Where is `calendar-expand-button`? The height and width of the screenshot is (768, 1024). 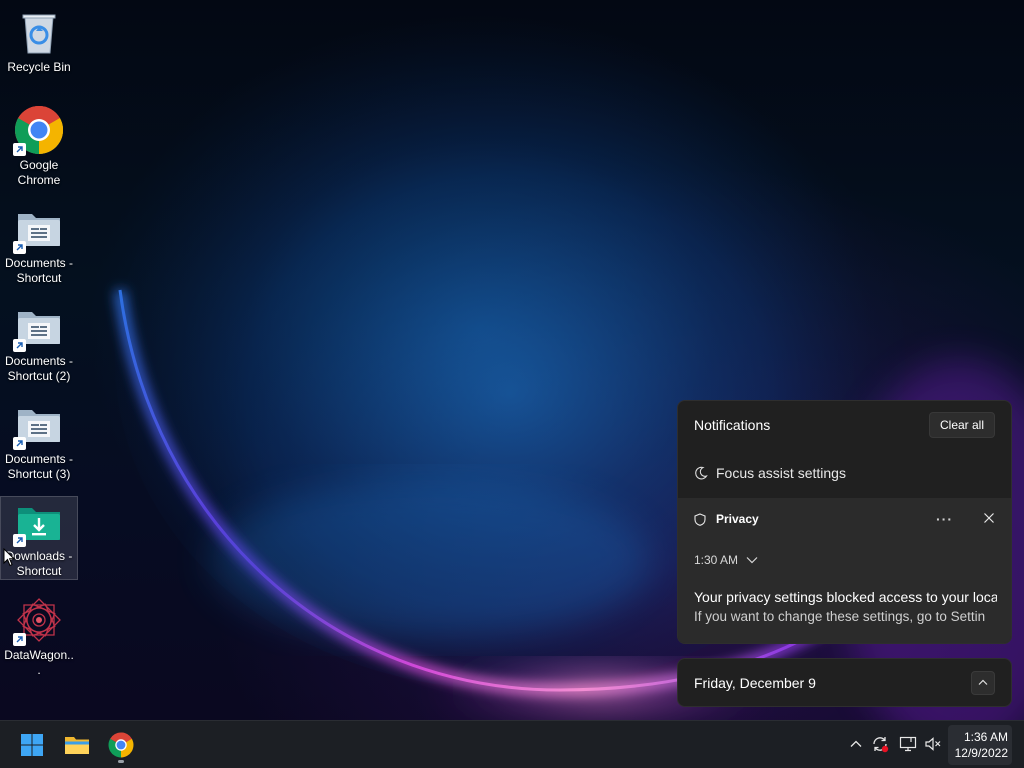 calendar-expand-button is located at coordinates (983, 682).